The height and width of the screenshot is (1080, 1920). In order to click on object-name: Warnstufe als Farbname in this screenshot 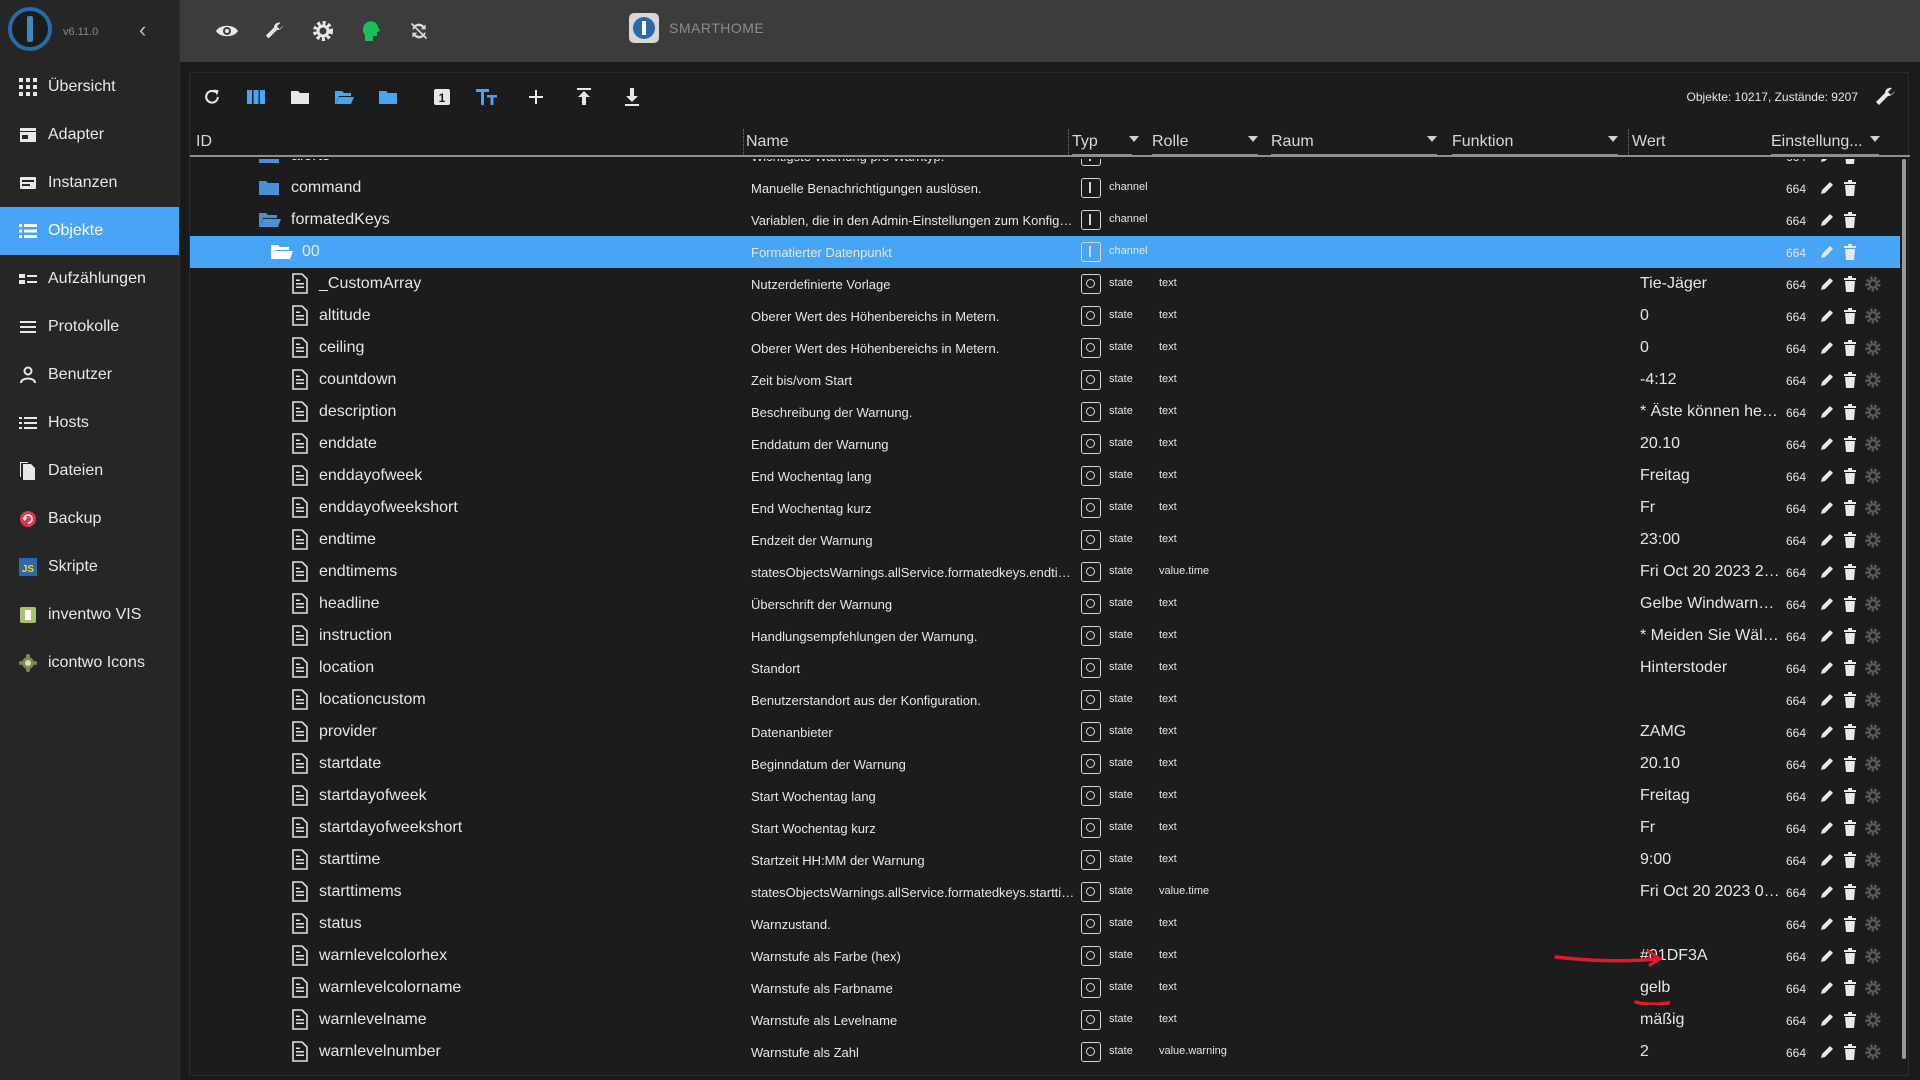, I will do `click(913, 988)`.